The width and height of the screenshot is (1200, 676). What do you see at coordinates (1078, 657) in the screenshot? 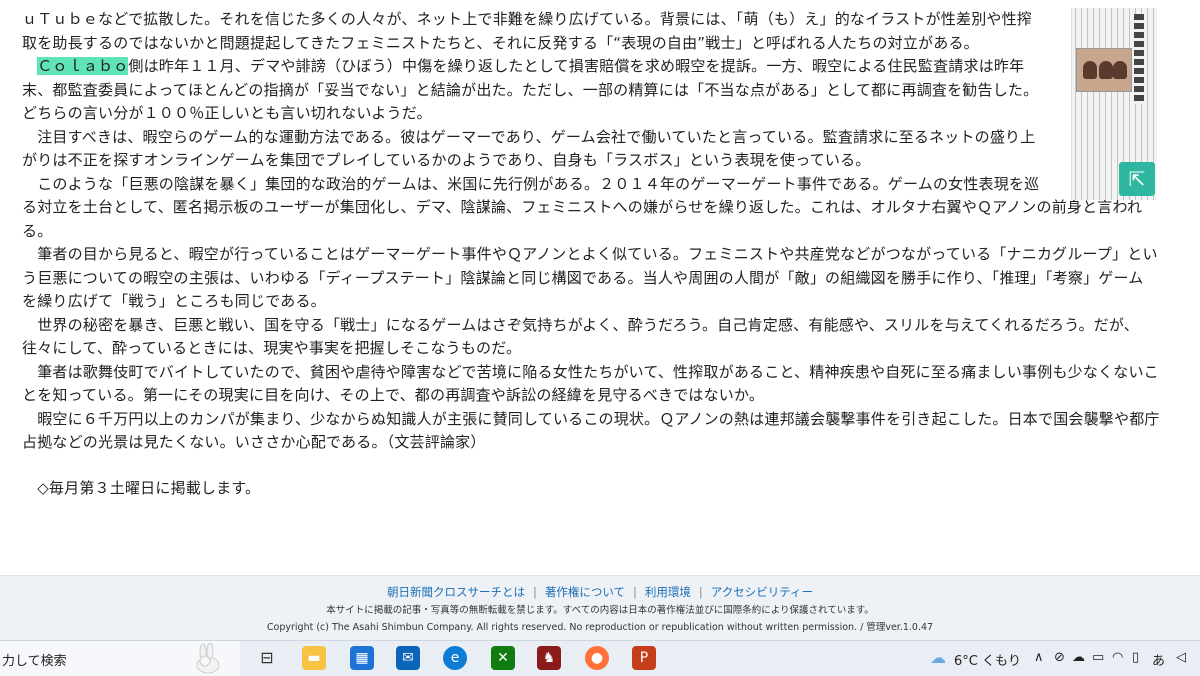
I see `cloud-sync-icon: ☁` at bounding box center [1078, 657].